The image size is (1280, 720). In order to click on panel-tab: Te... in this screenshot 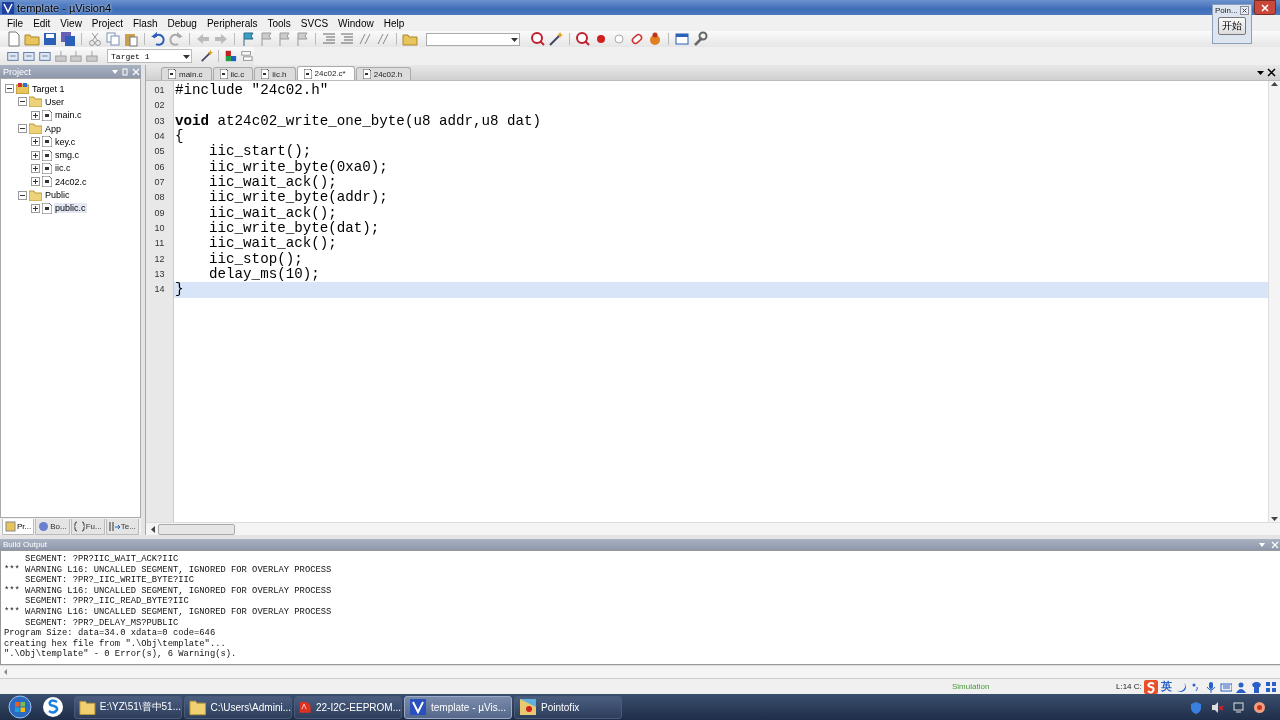, I will do `click(122, 527)`.